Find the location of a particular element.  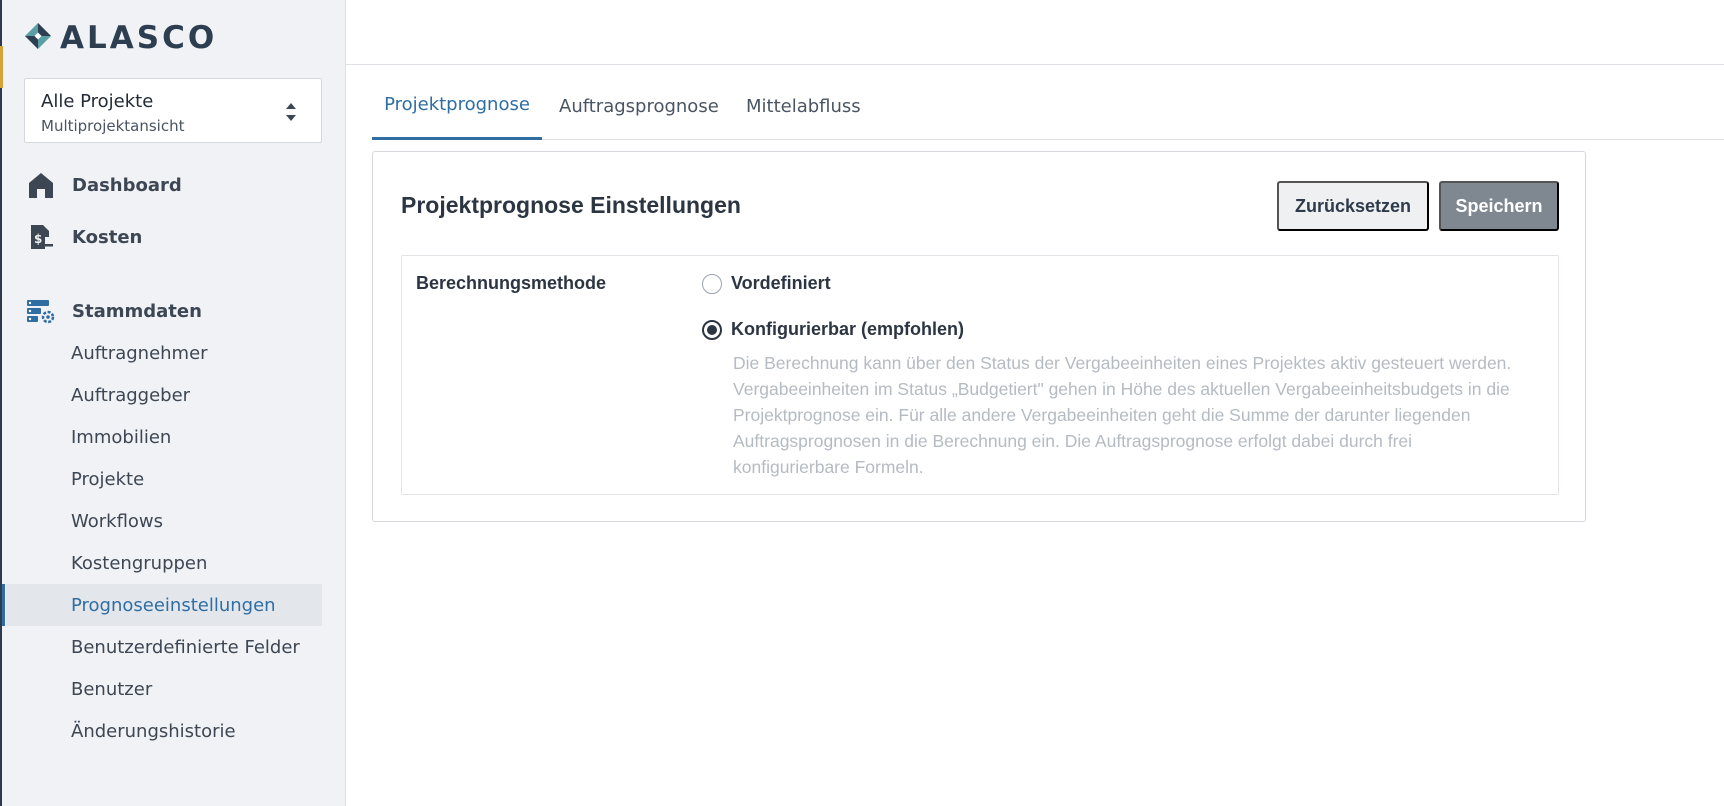

sidebar-item-auftraggeber: Auftraggeber is located at coordinates (164, 395).